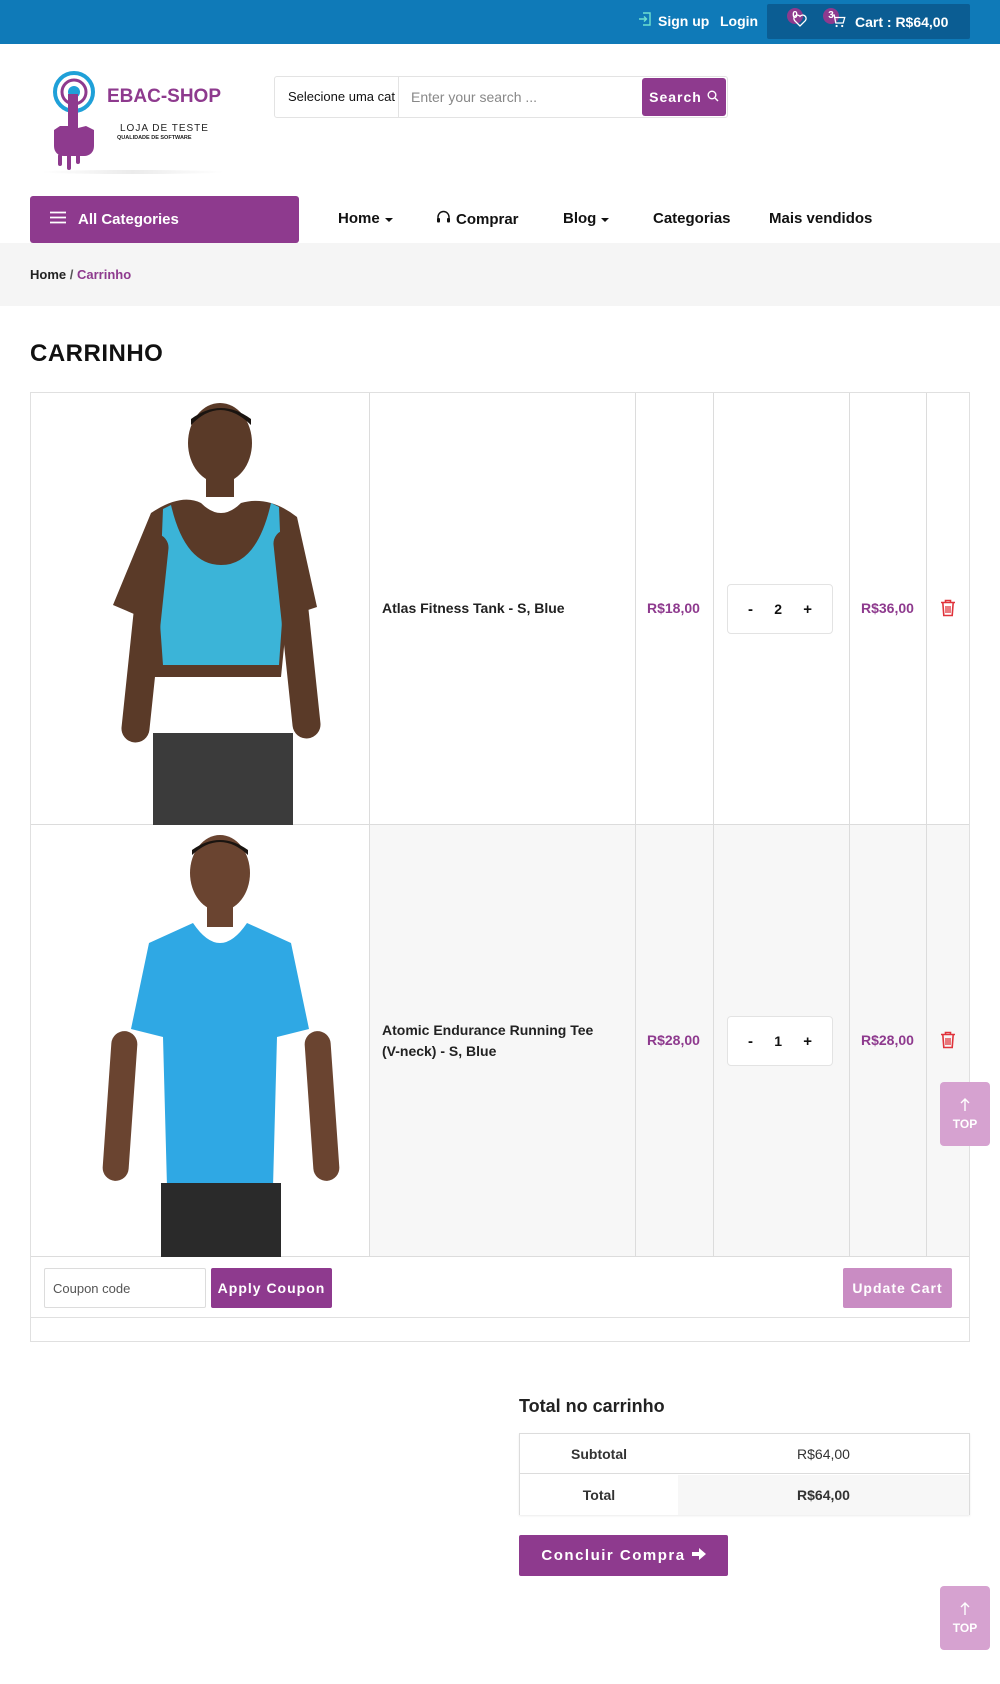 Image resolution: width=1000 pixels, height=1684 pixels. Describe the element at coordinates (104, 274) in the screenshot. I see `breadcrumb-current: Carrinho` at that location.